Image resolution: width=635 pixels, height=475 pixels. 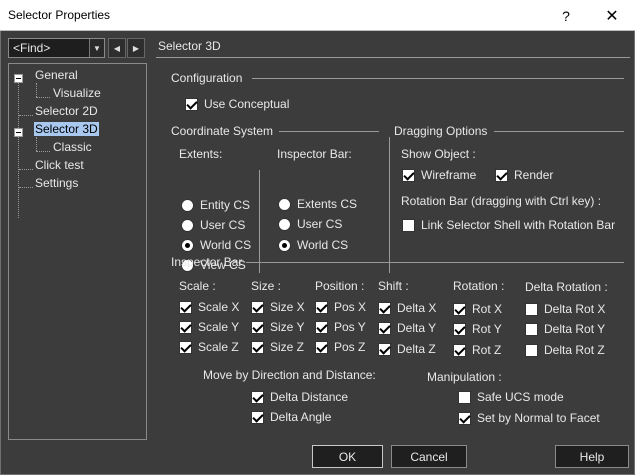 I want to click on scale-y-checkbox: Scale Y, so click(x=209, y=327).